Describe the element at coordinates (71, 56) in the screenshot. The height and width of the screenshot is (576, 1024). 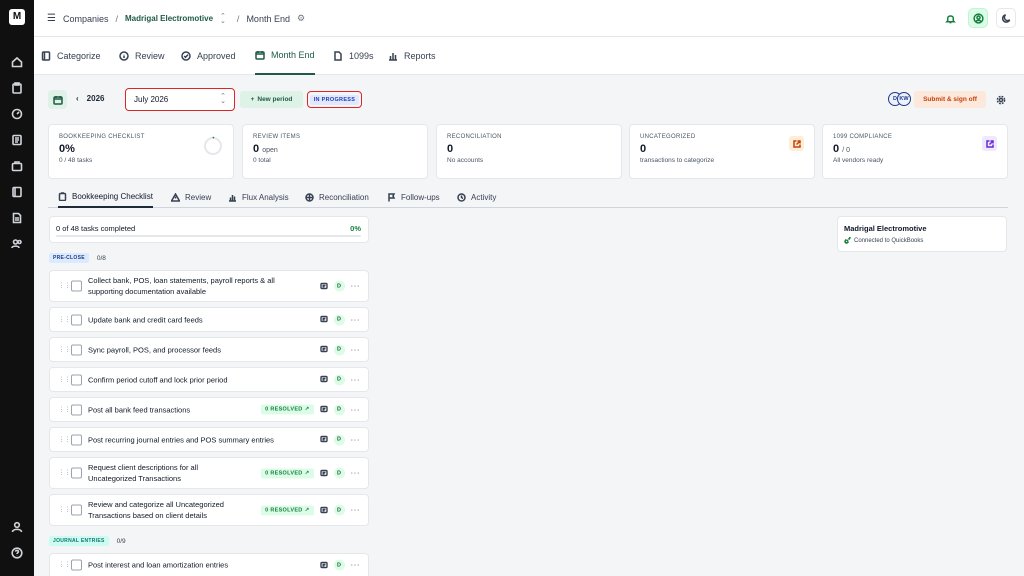
I see `tab-categorize: Categorize` at that location.